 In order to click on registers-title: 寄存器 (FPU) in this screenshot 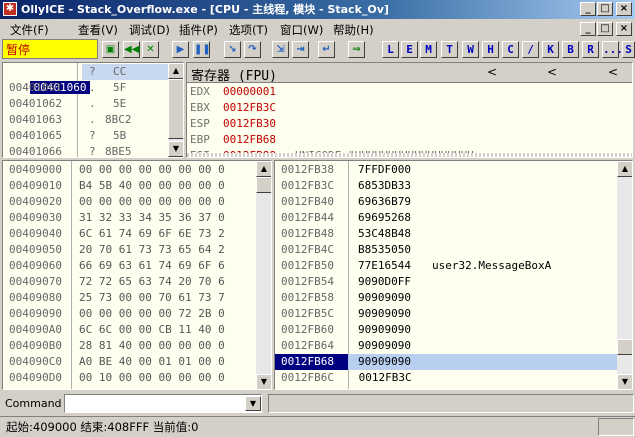, I will do `click(234, 74)`.